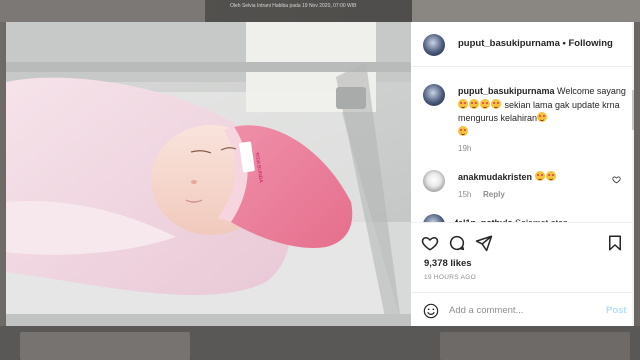 The image size is (640, 360). Describe the element at coordinates (509, 43) in the screenshot. I see `author-username-link: puput_basukipurnama` at that location.